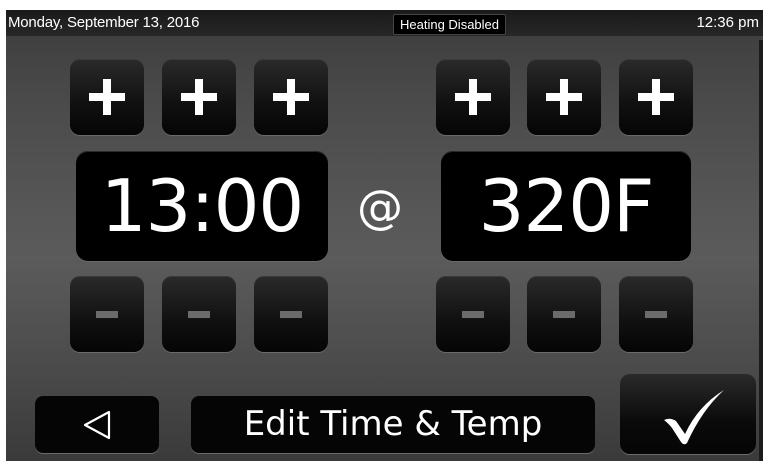  I want to click on confirm-button, so click(688, 414).